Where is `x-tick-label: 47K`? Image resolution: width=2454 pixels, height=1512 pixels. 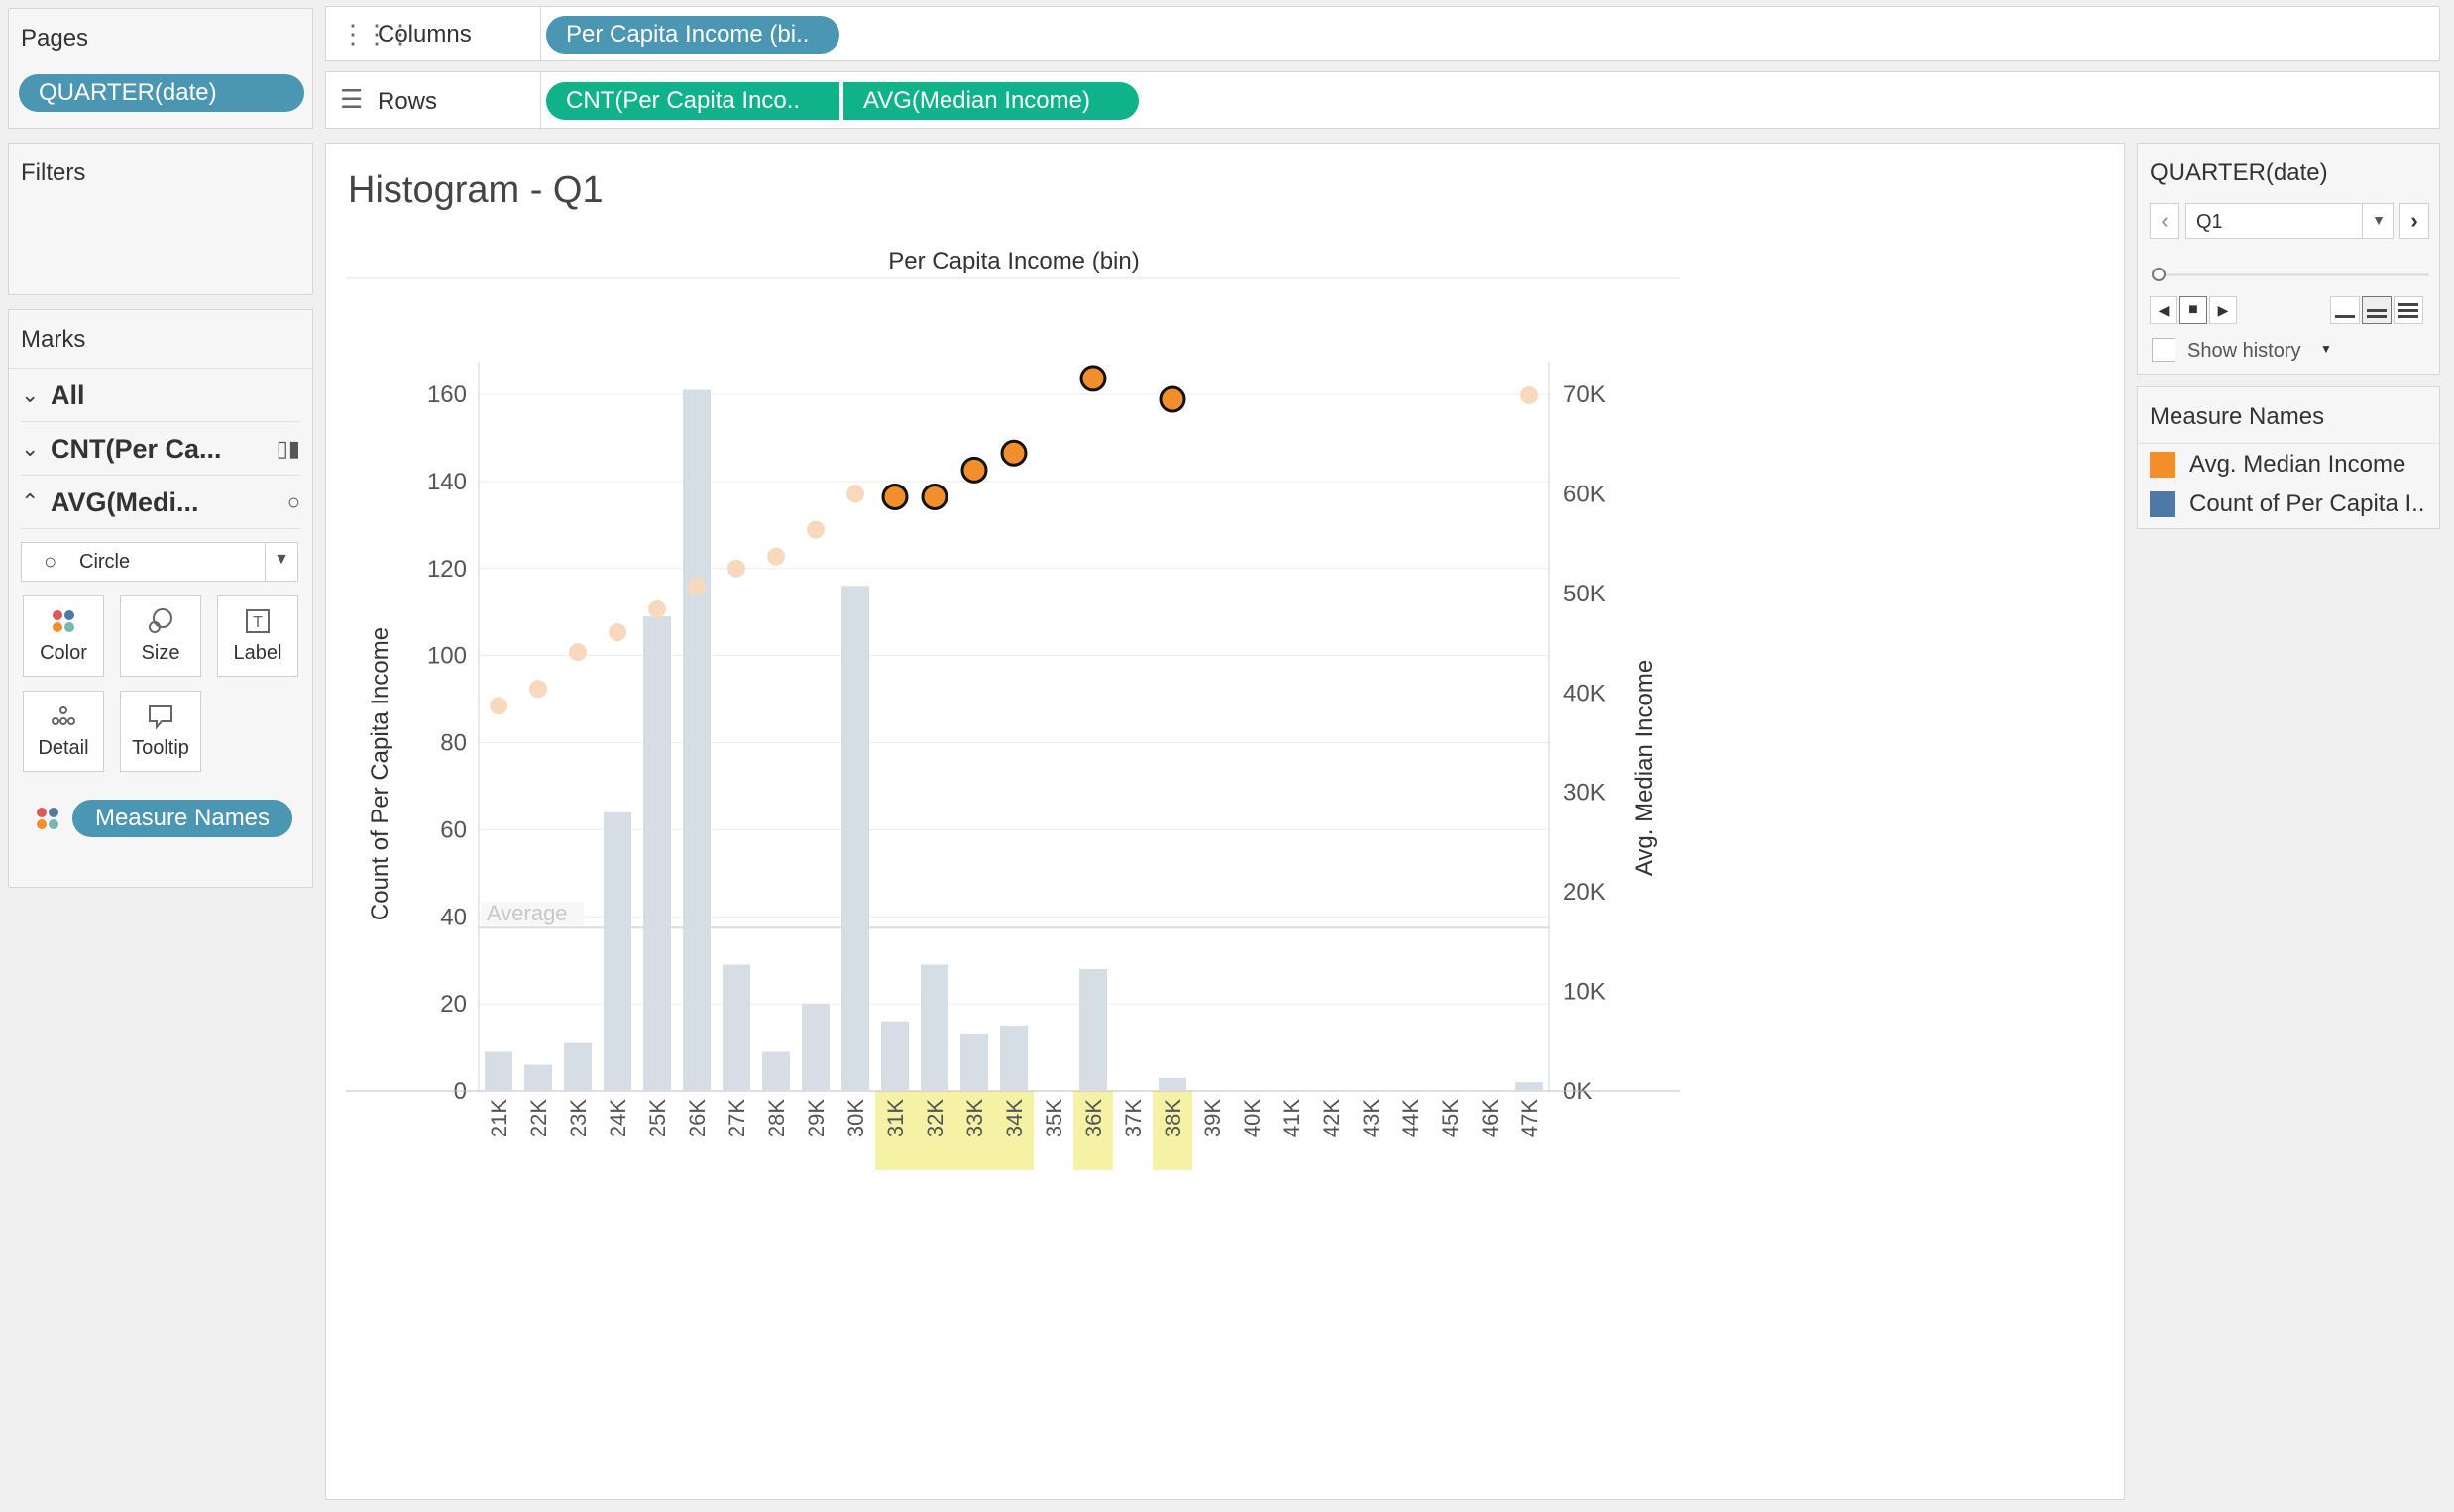
x-tick-label: 47K is located at coordinates (1530, 1118).